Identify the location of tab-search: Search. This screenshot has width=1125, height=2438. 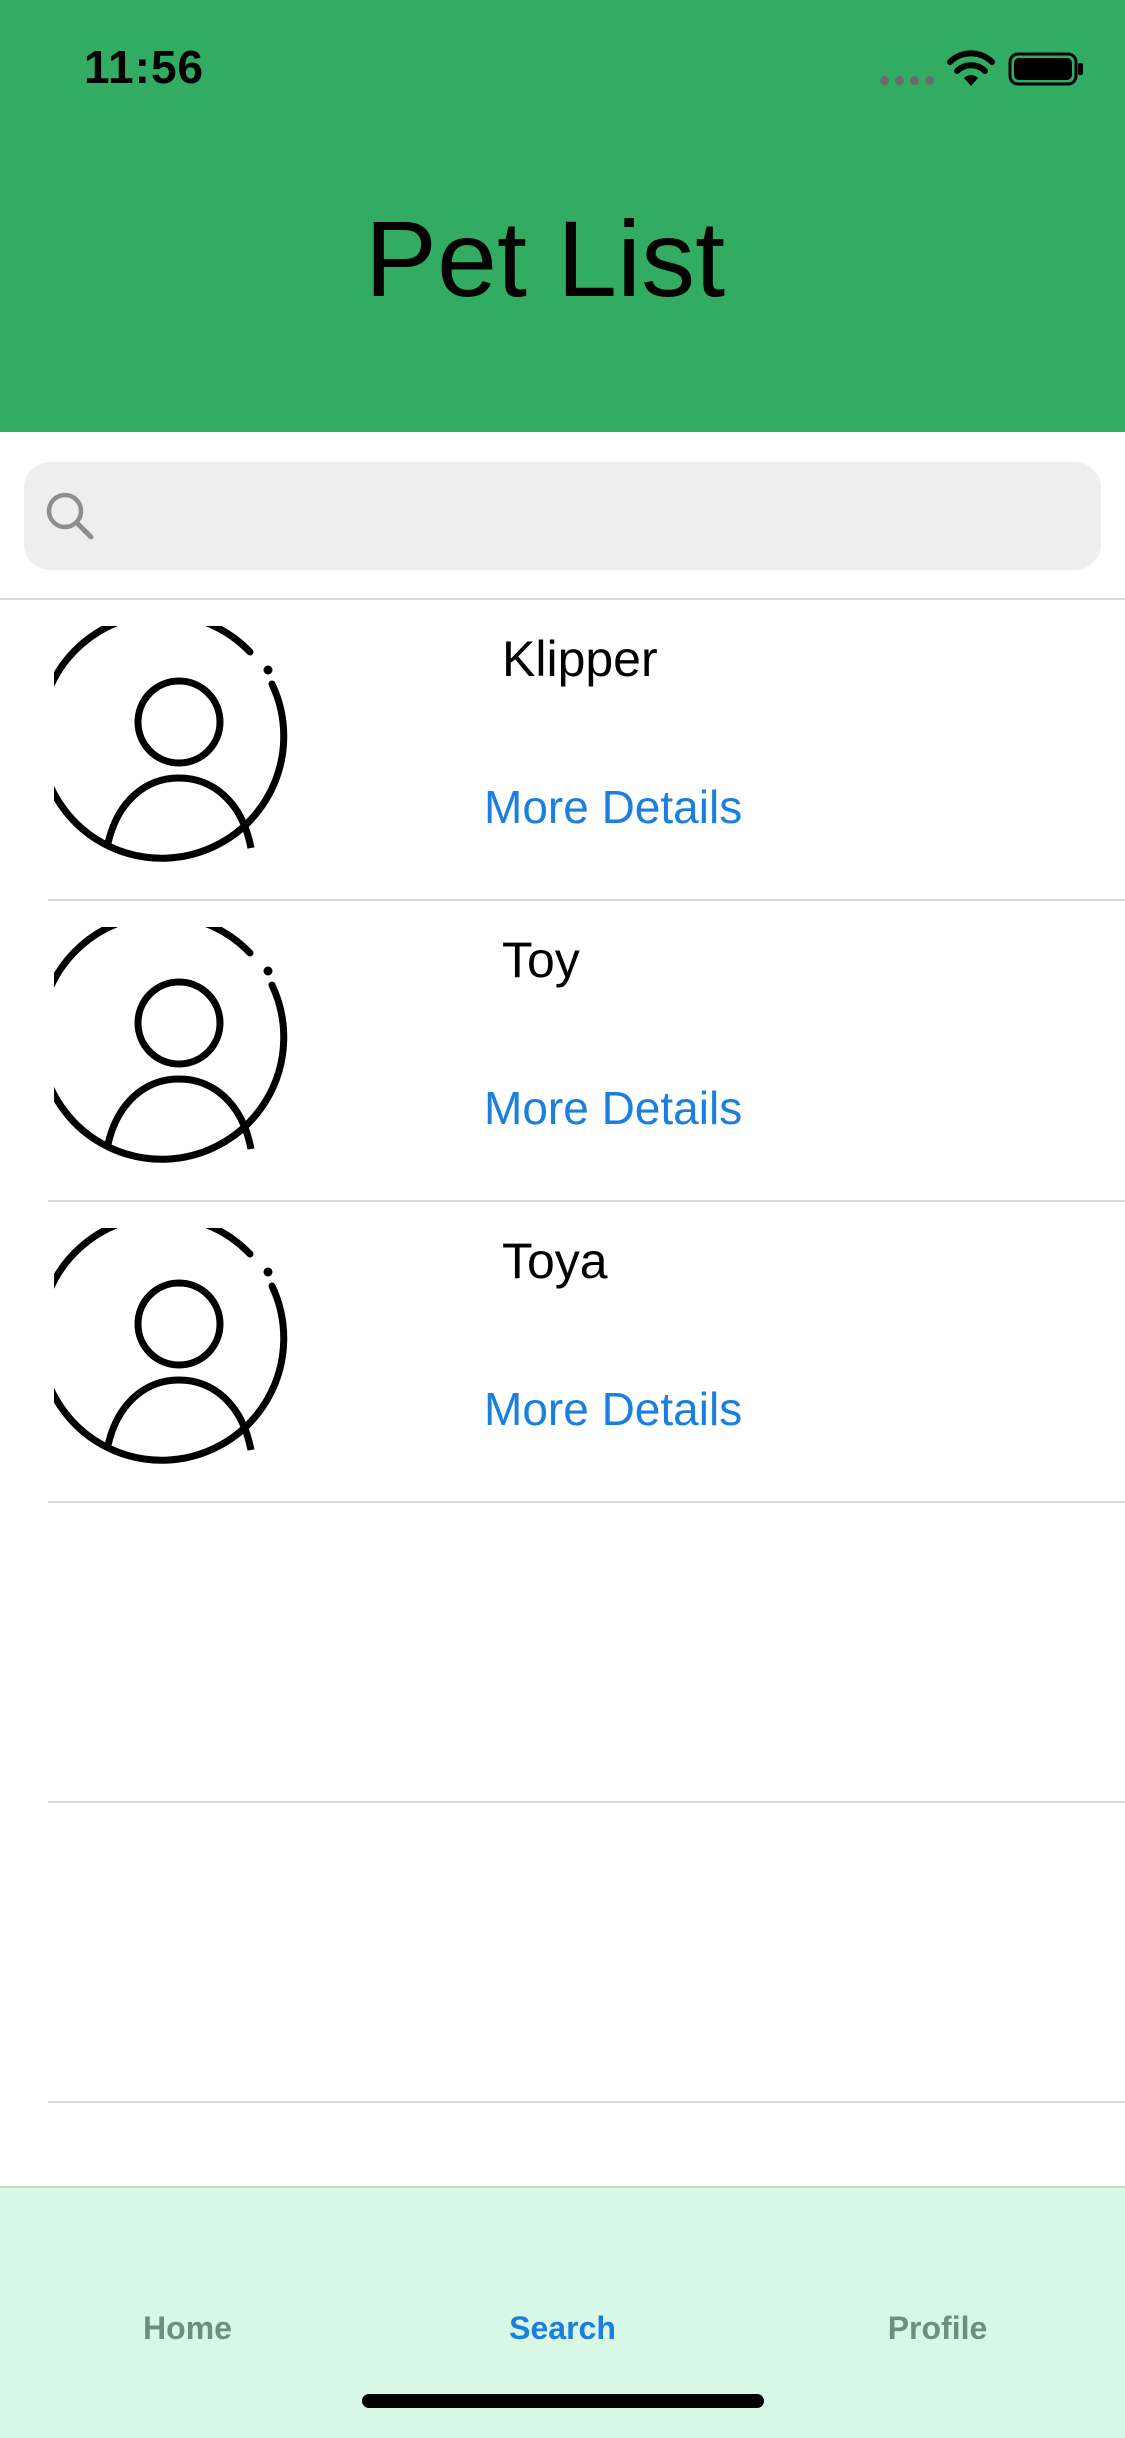
(562, 2328).